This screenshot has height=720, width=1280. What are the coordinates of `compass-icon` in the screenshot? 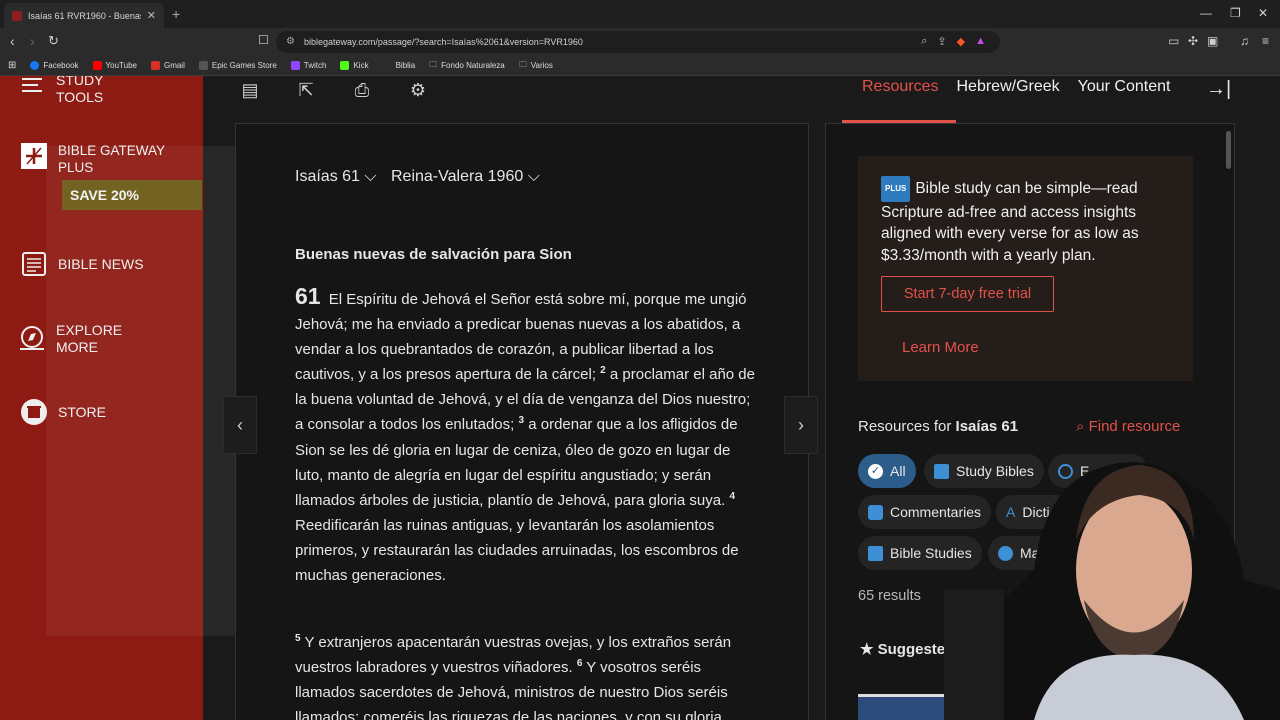 It's located at (32, 338).